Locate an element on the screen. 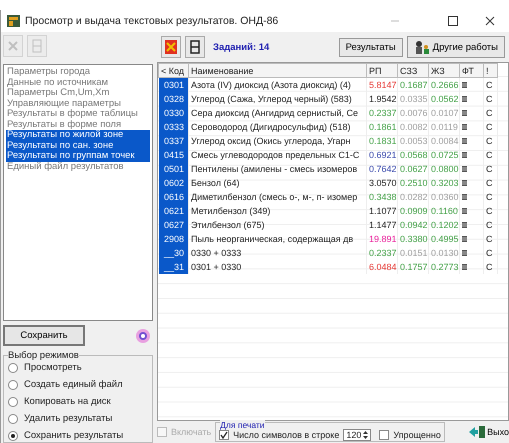 Image resolution: width=509 pixels, height=443 pixels. section-item: Параметры города is located at coordinates (78, 72).